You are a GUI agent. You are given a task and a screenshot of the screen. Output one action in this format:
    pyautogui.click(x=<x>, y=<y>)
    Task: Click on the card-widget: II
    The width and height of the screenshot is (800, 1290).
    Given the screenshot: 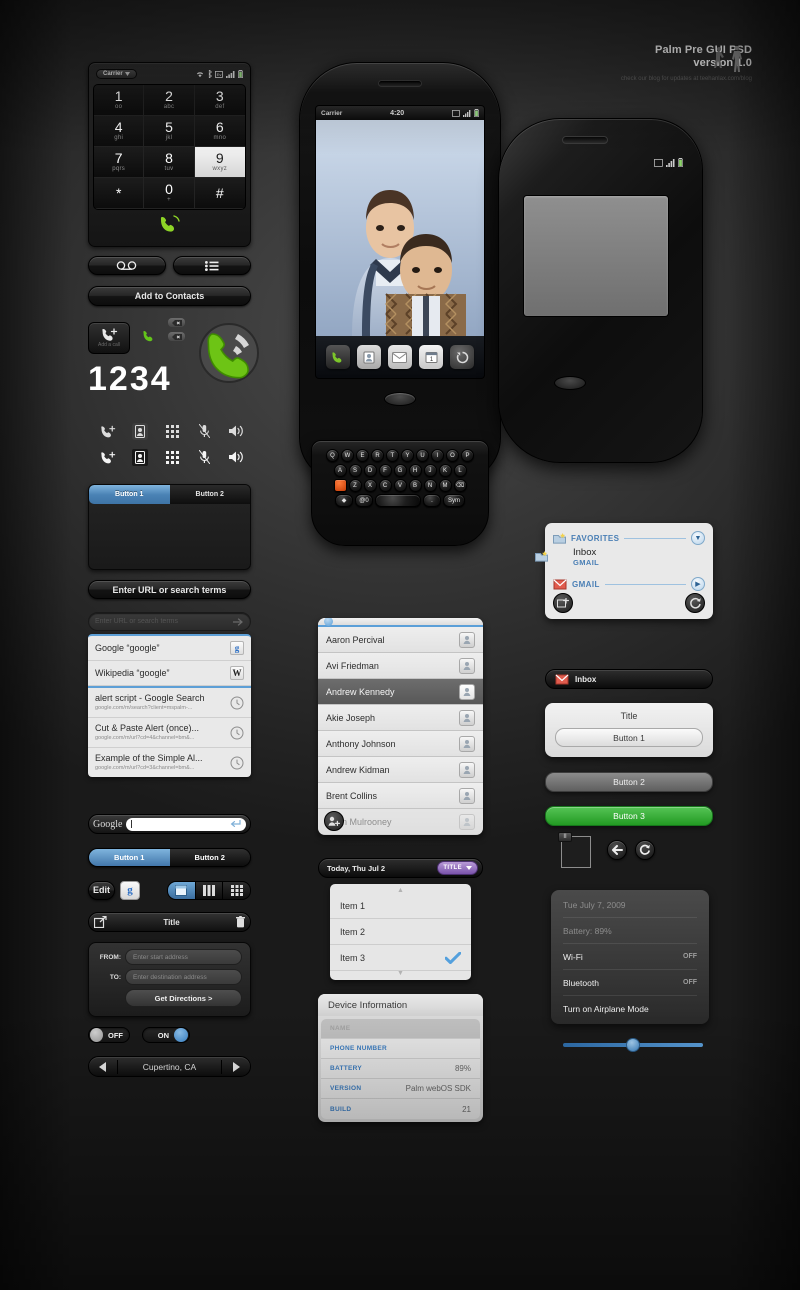 What is the action you would take?
    pyautogui.click(x=574, y=850)
    